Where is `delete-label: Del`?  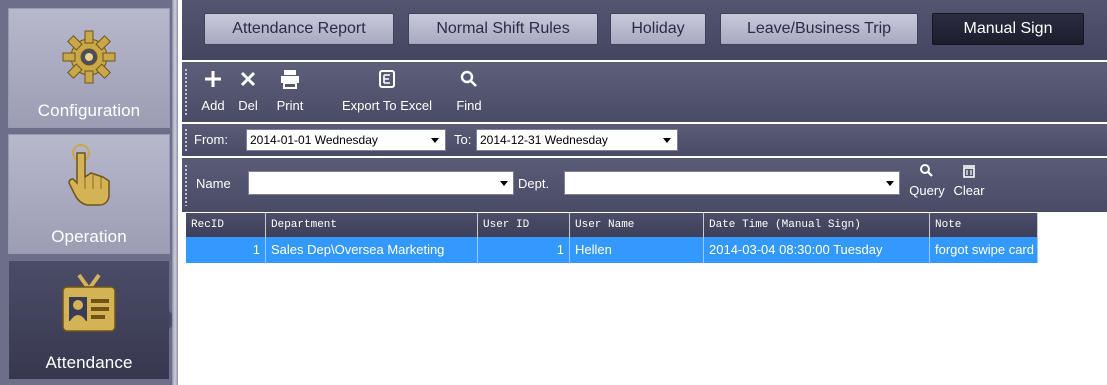
delete-label: Del is located at coordinates (248, 105).